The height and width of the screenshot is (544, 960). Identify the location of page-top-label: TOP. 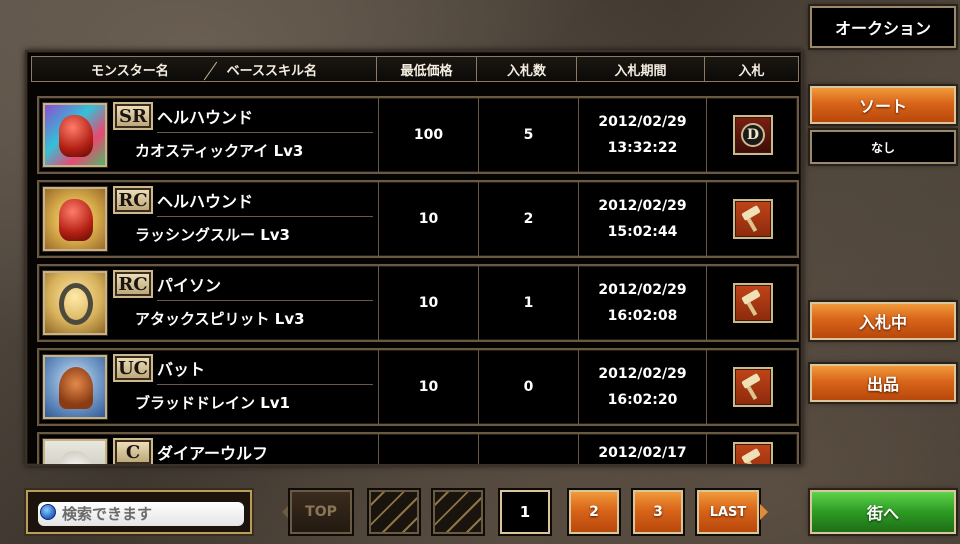
(321, 512).